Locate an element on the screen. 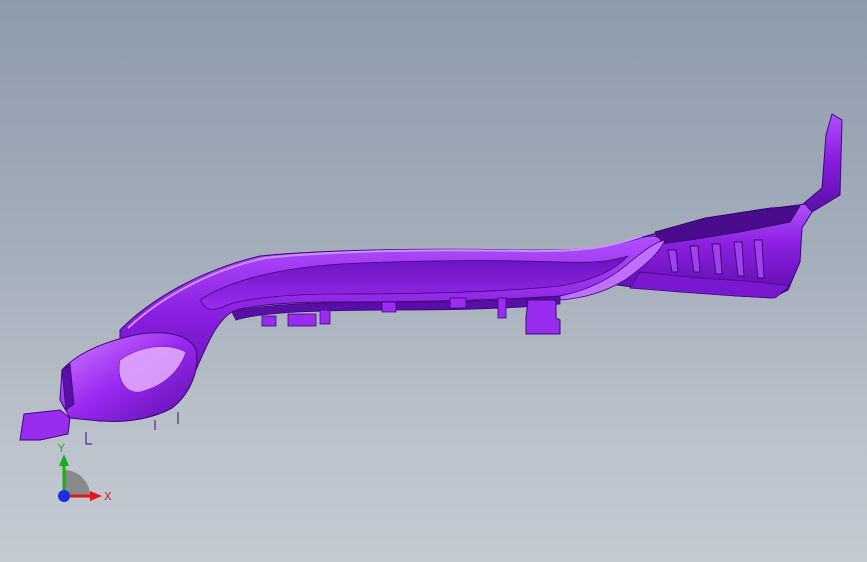  z-axis-origin-icon is located at coordinates (64, 496).